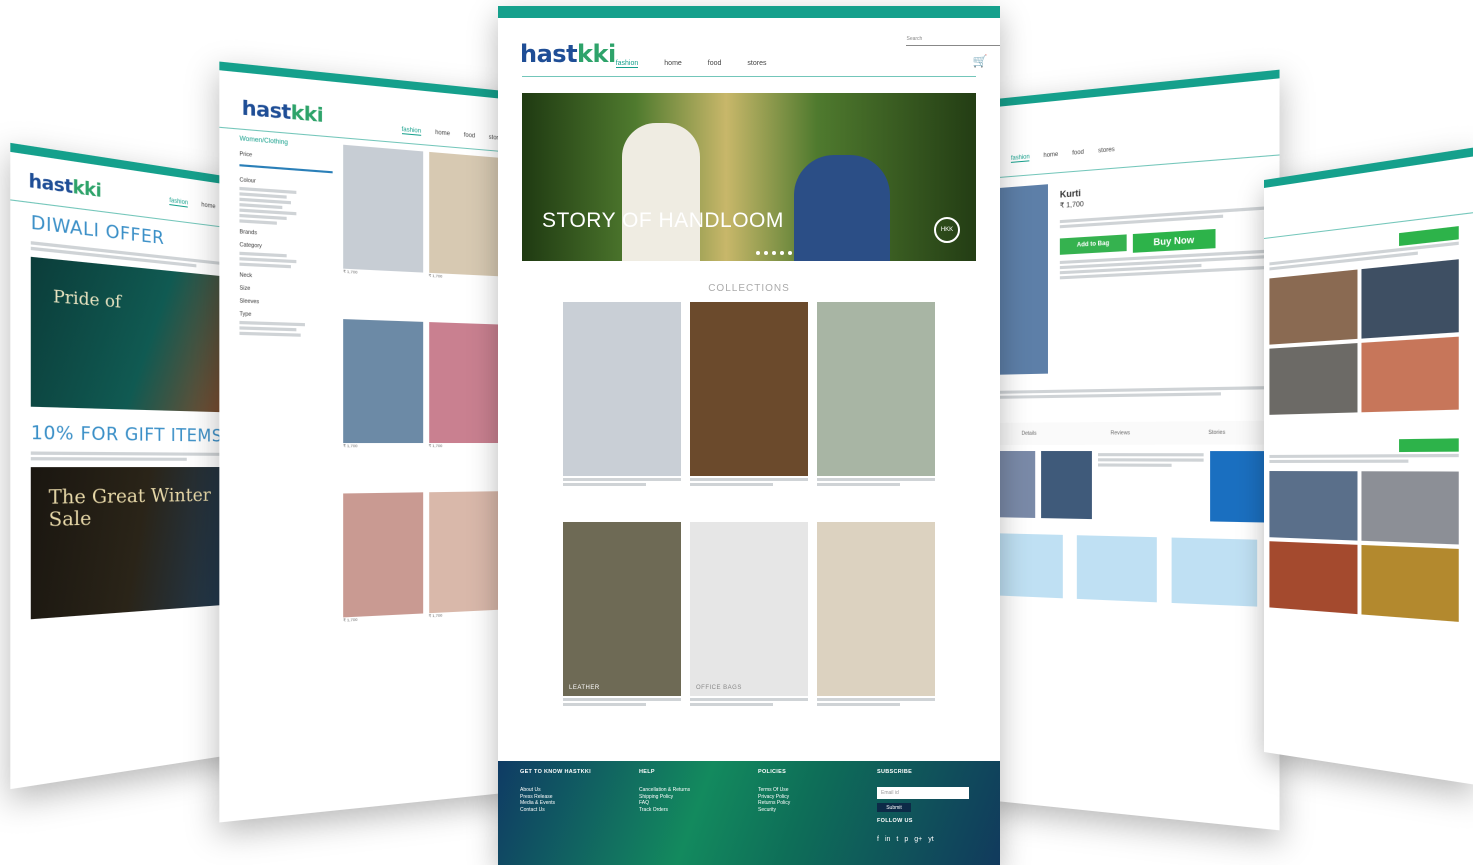  What do you see at coordinates (894, 807) in the screenshot?
I see `submit-button: Submit` at bounding box center [894, 807].